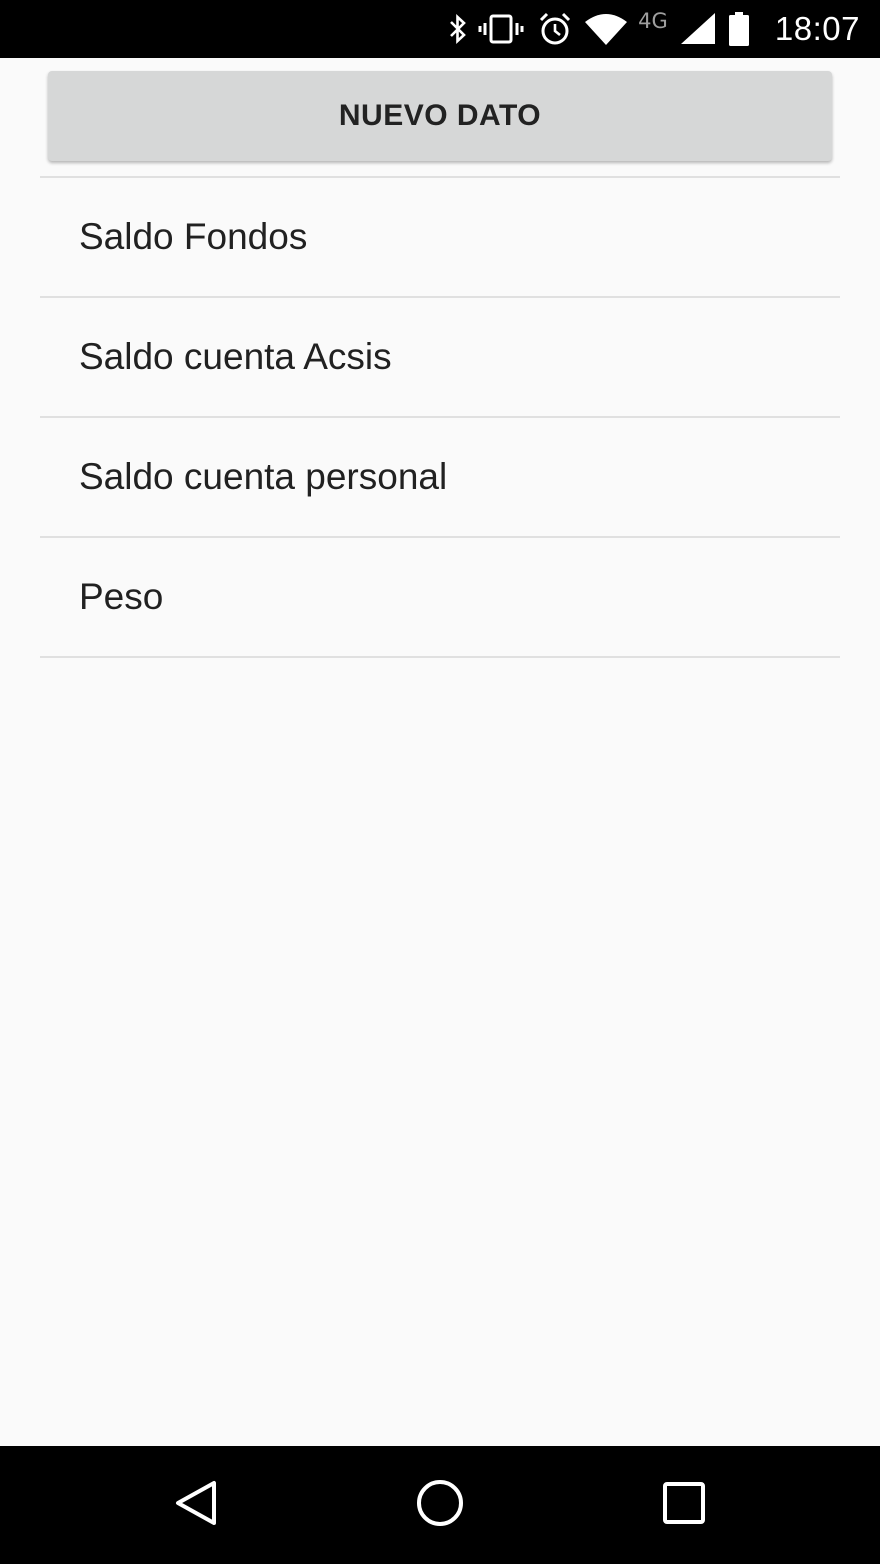 The height and width of the screenshot is (1564, 880). What do you see at coordinates (653, 21) in the screenshot?
I see `network-type-label: 4G` at bounding box center [653, 21].